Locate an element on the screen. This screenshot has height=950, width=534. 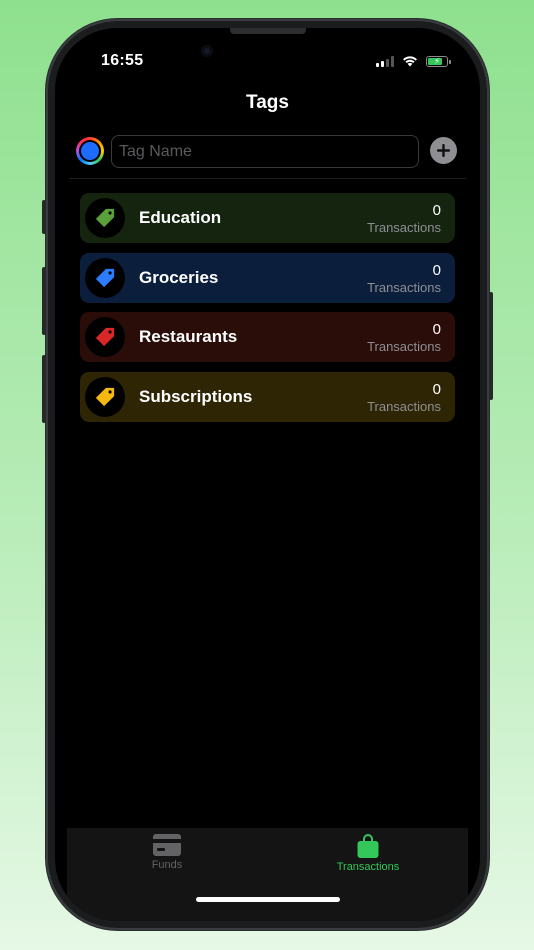
tag-name-input is located at coordinates (265, 151).